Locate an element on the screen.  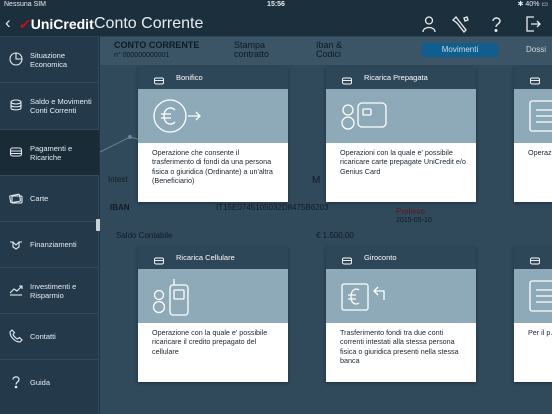
card-title: Ricarica Cellulare is located at coordinates (205, 257).